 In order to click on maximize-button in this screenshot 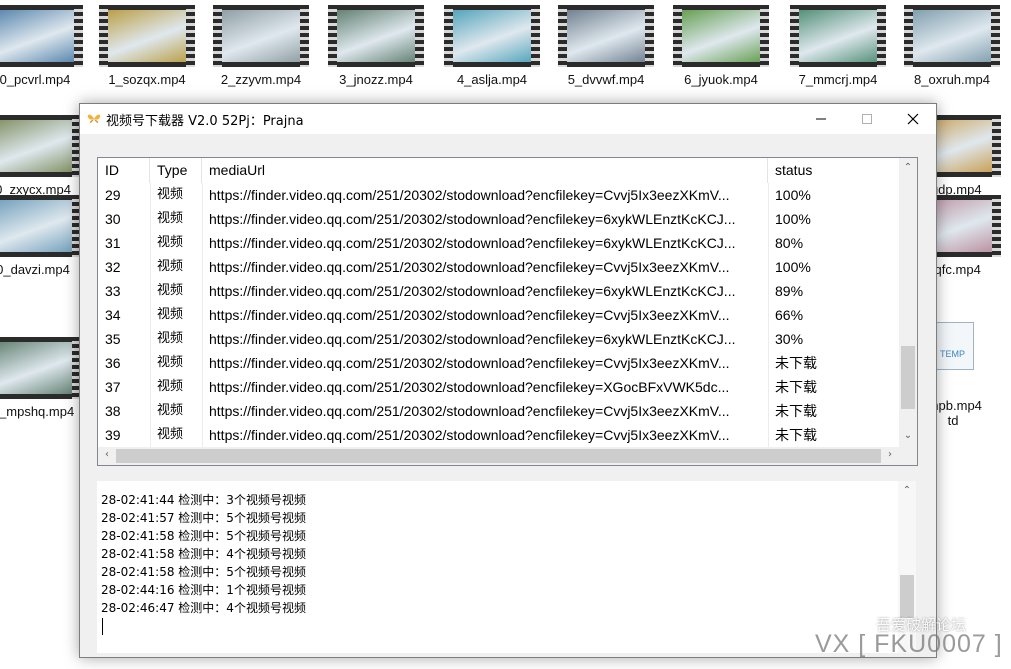, I will do `click(867, 119)`.